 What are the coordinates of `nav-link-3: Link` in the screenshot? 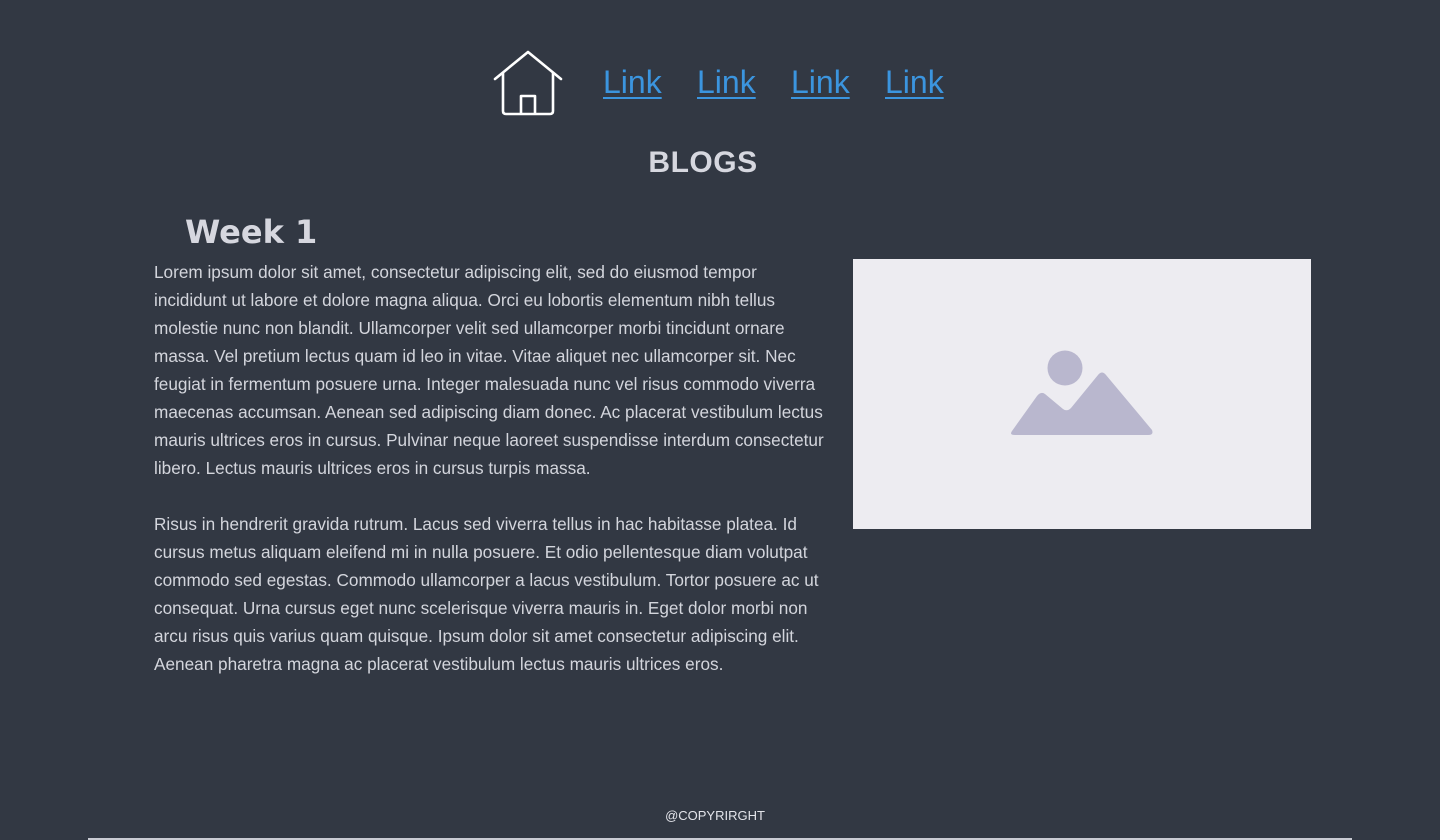 It's located at (820, 82).